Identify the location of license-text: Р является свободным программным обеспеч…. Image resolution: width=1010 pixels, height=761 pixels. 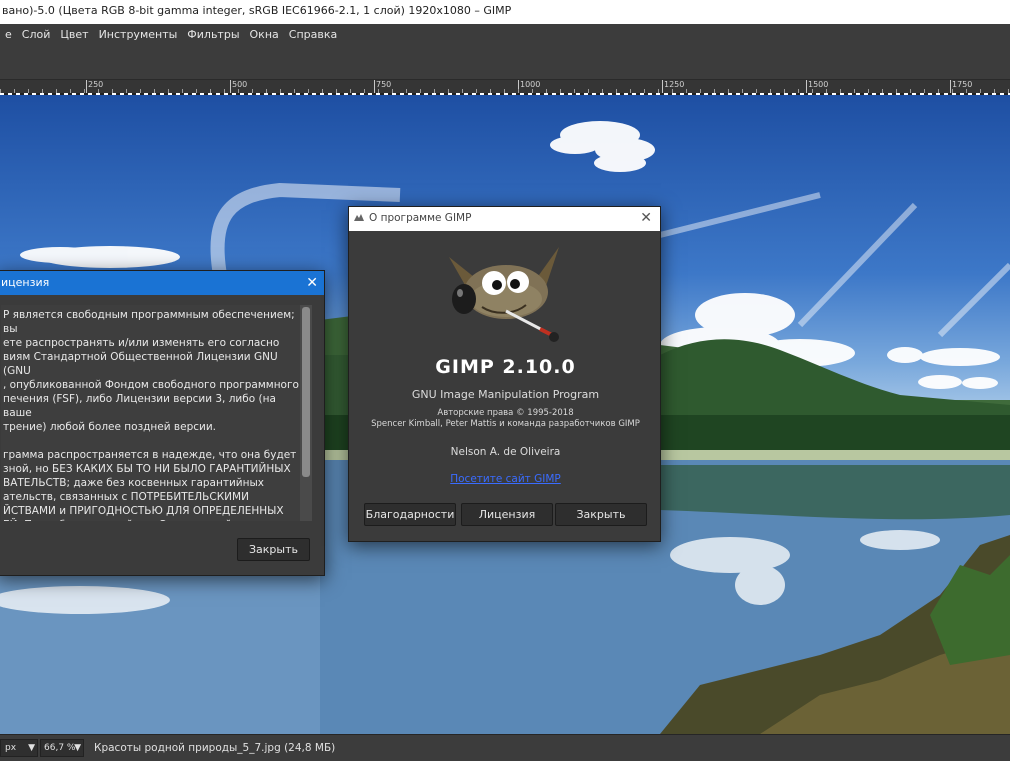
(151, 413).